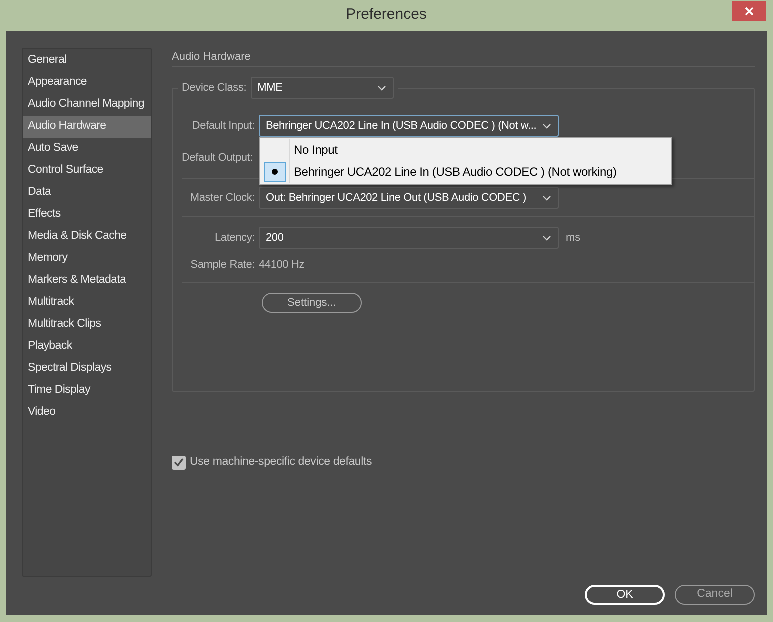 The width and height of the screenshot is (773, 622). I want to click on radio-bullet-icon, so click(275, 172).